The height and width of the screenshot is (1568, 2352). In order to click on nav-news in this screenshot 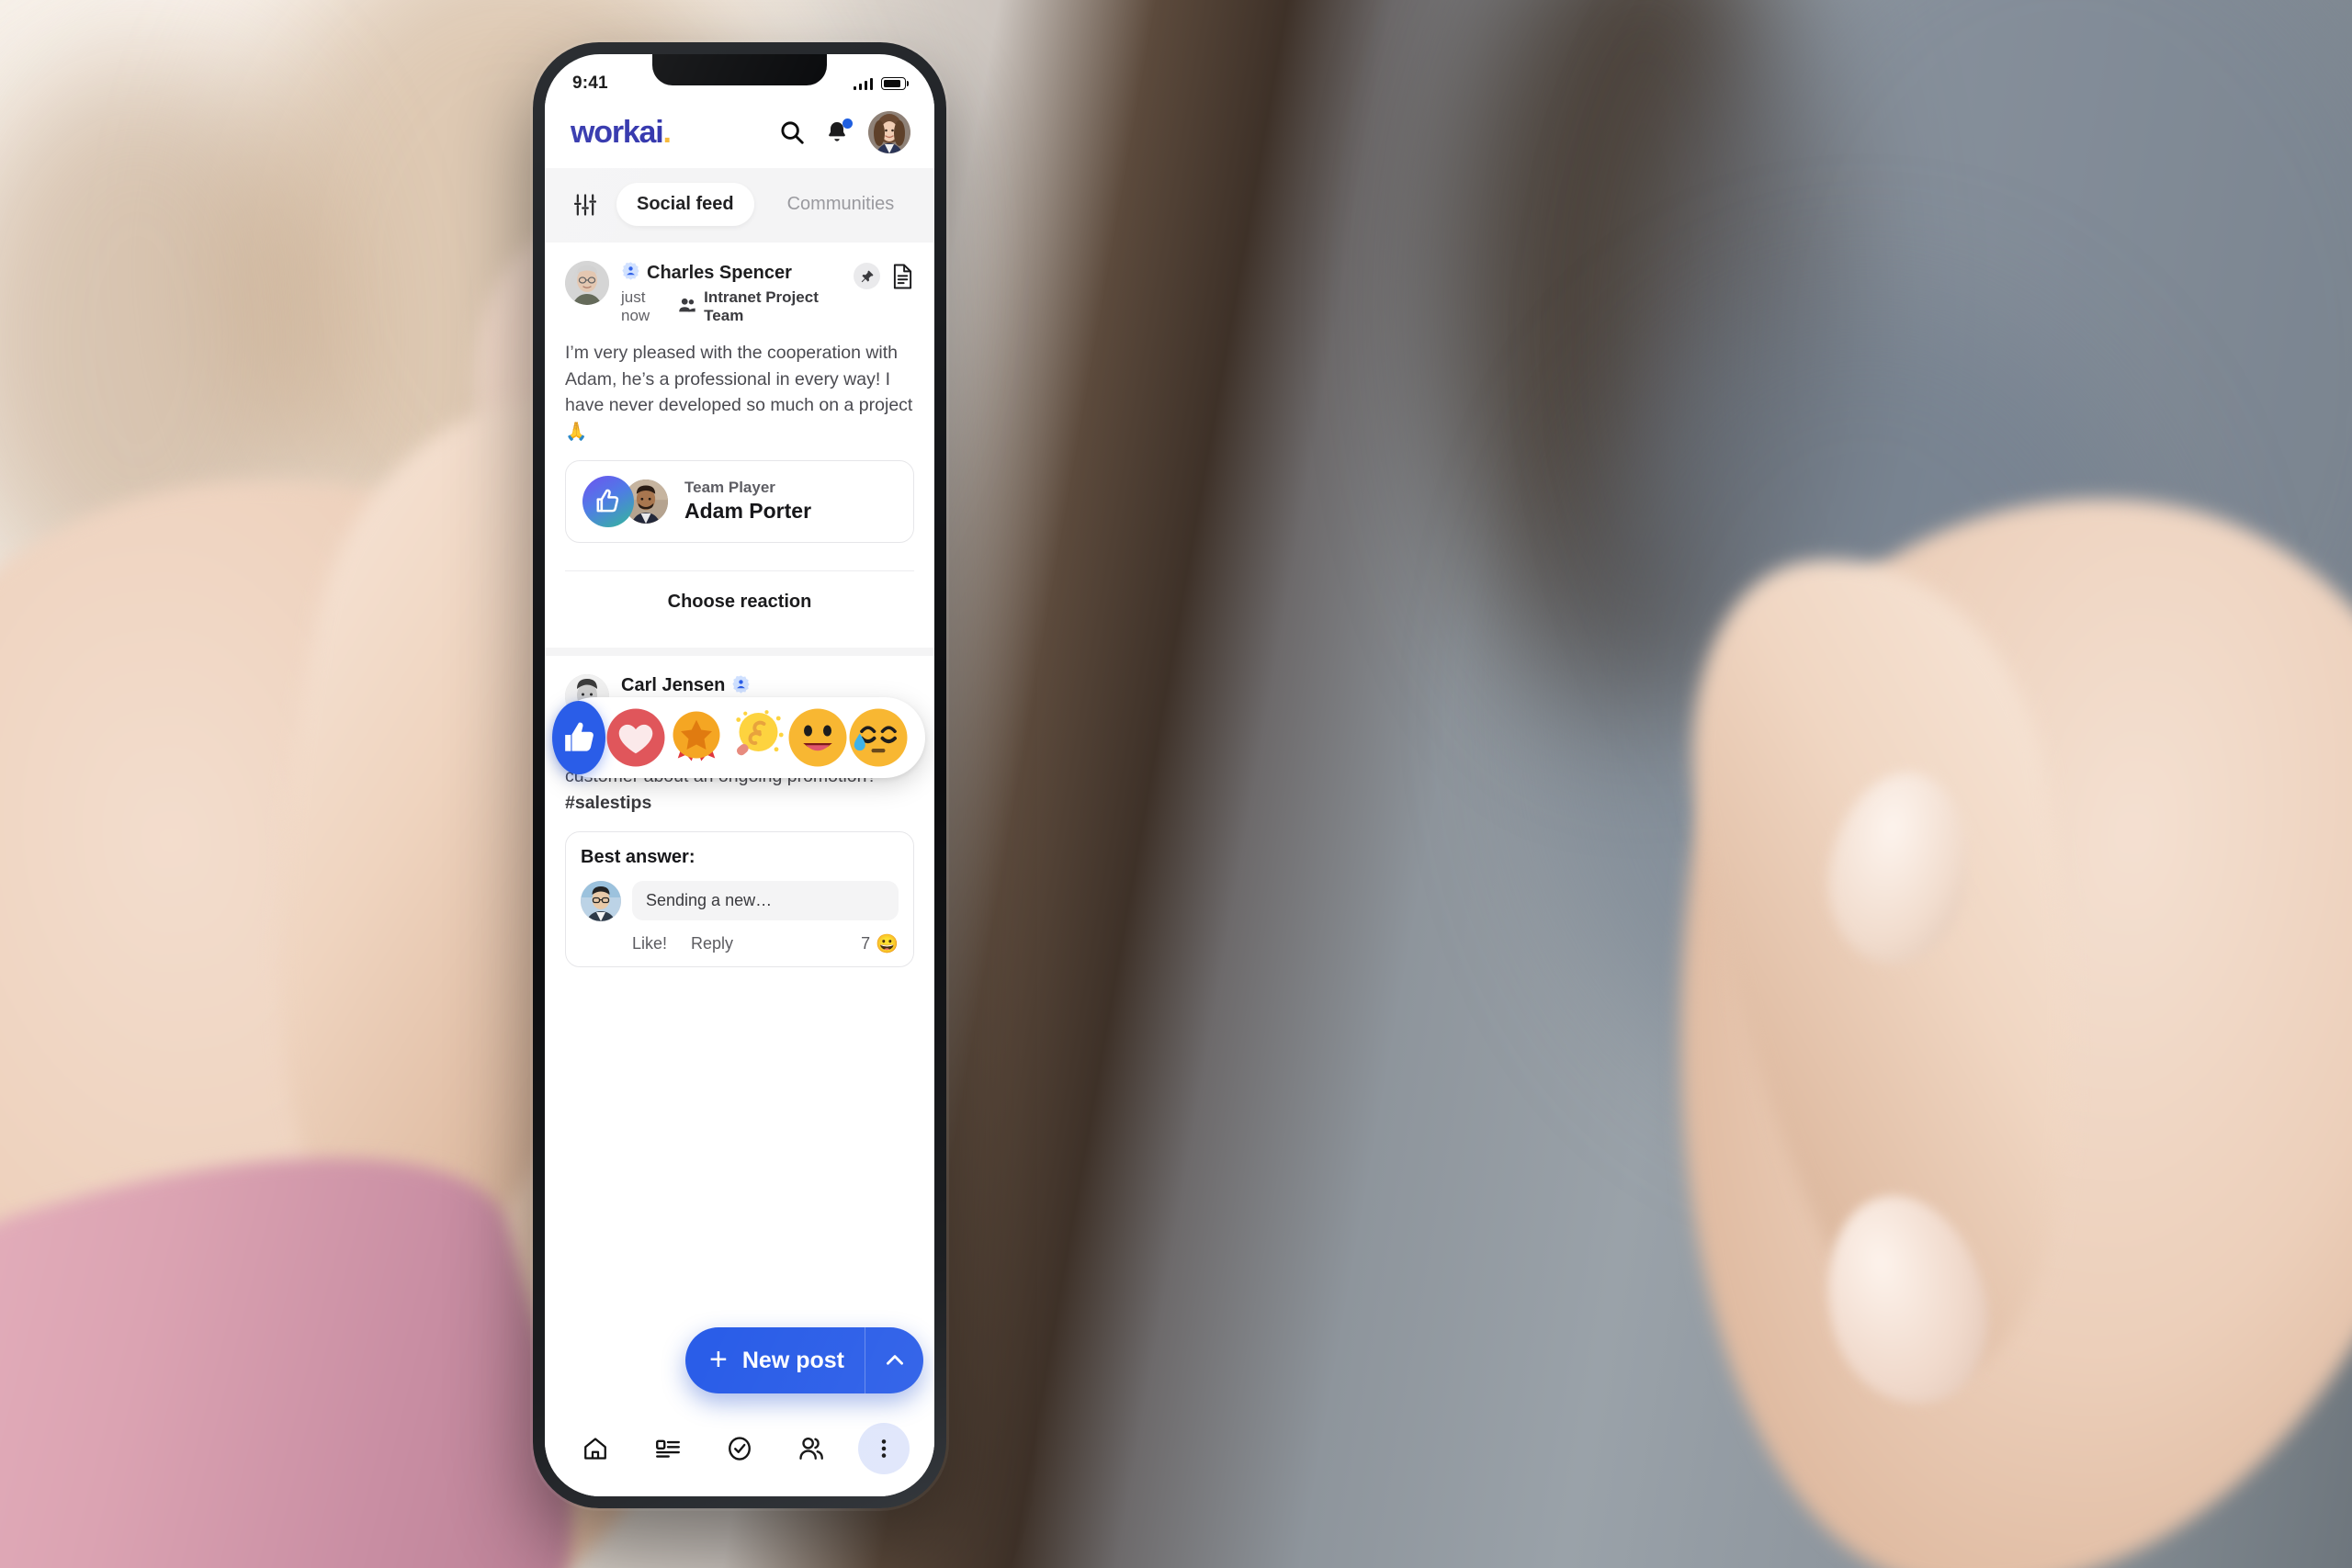, I will do `click(668, 1448)`.